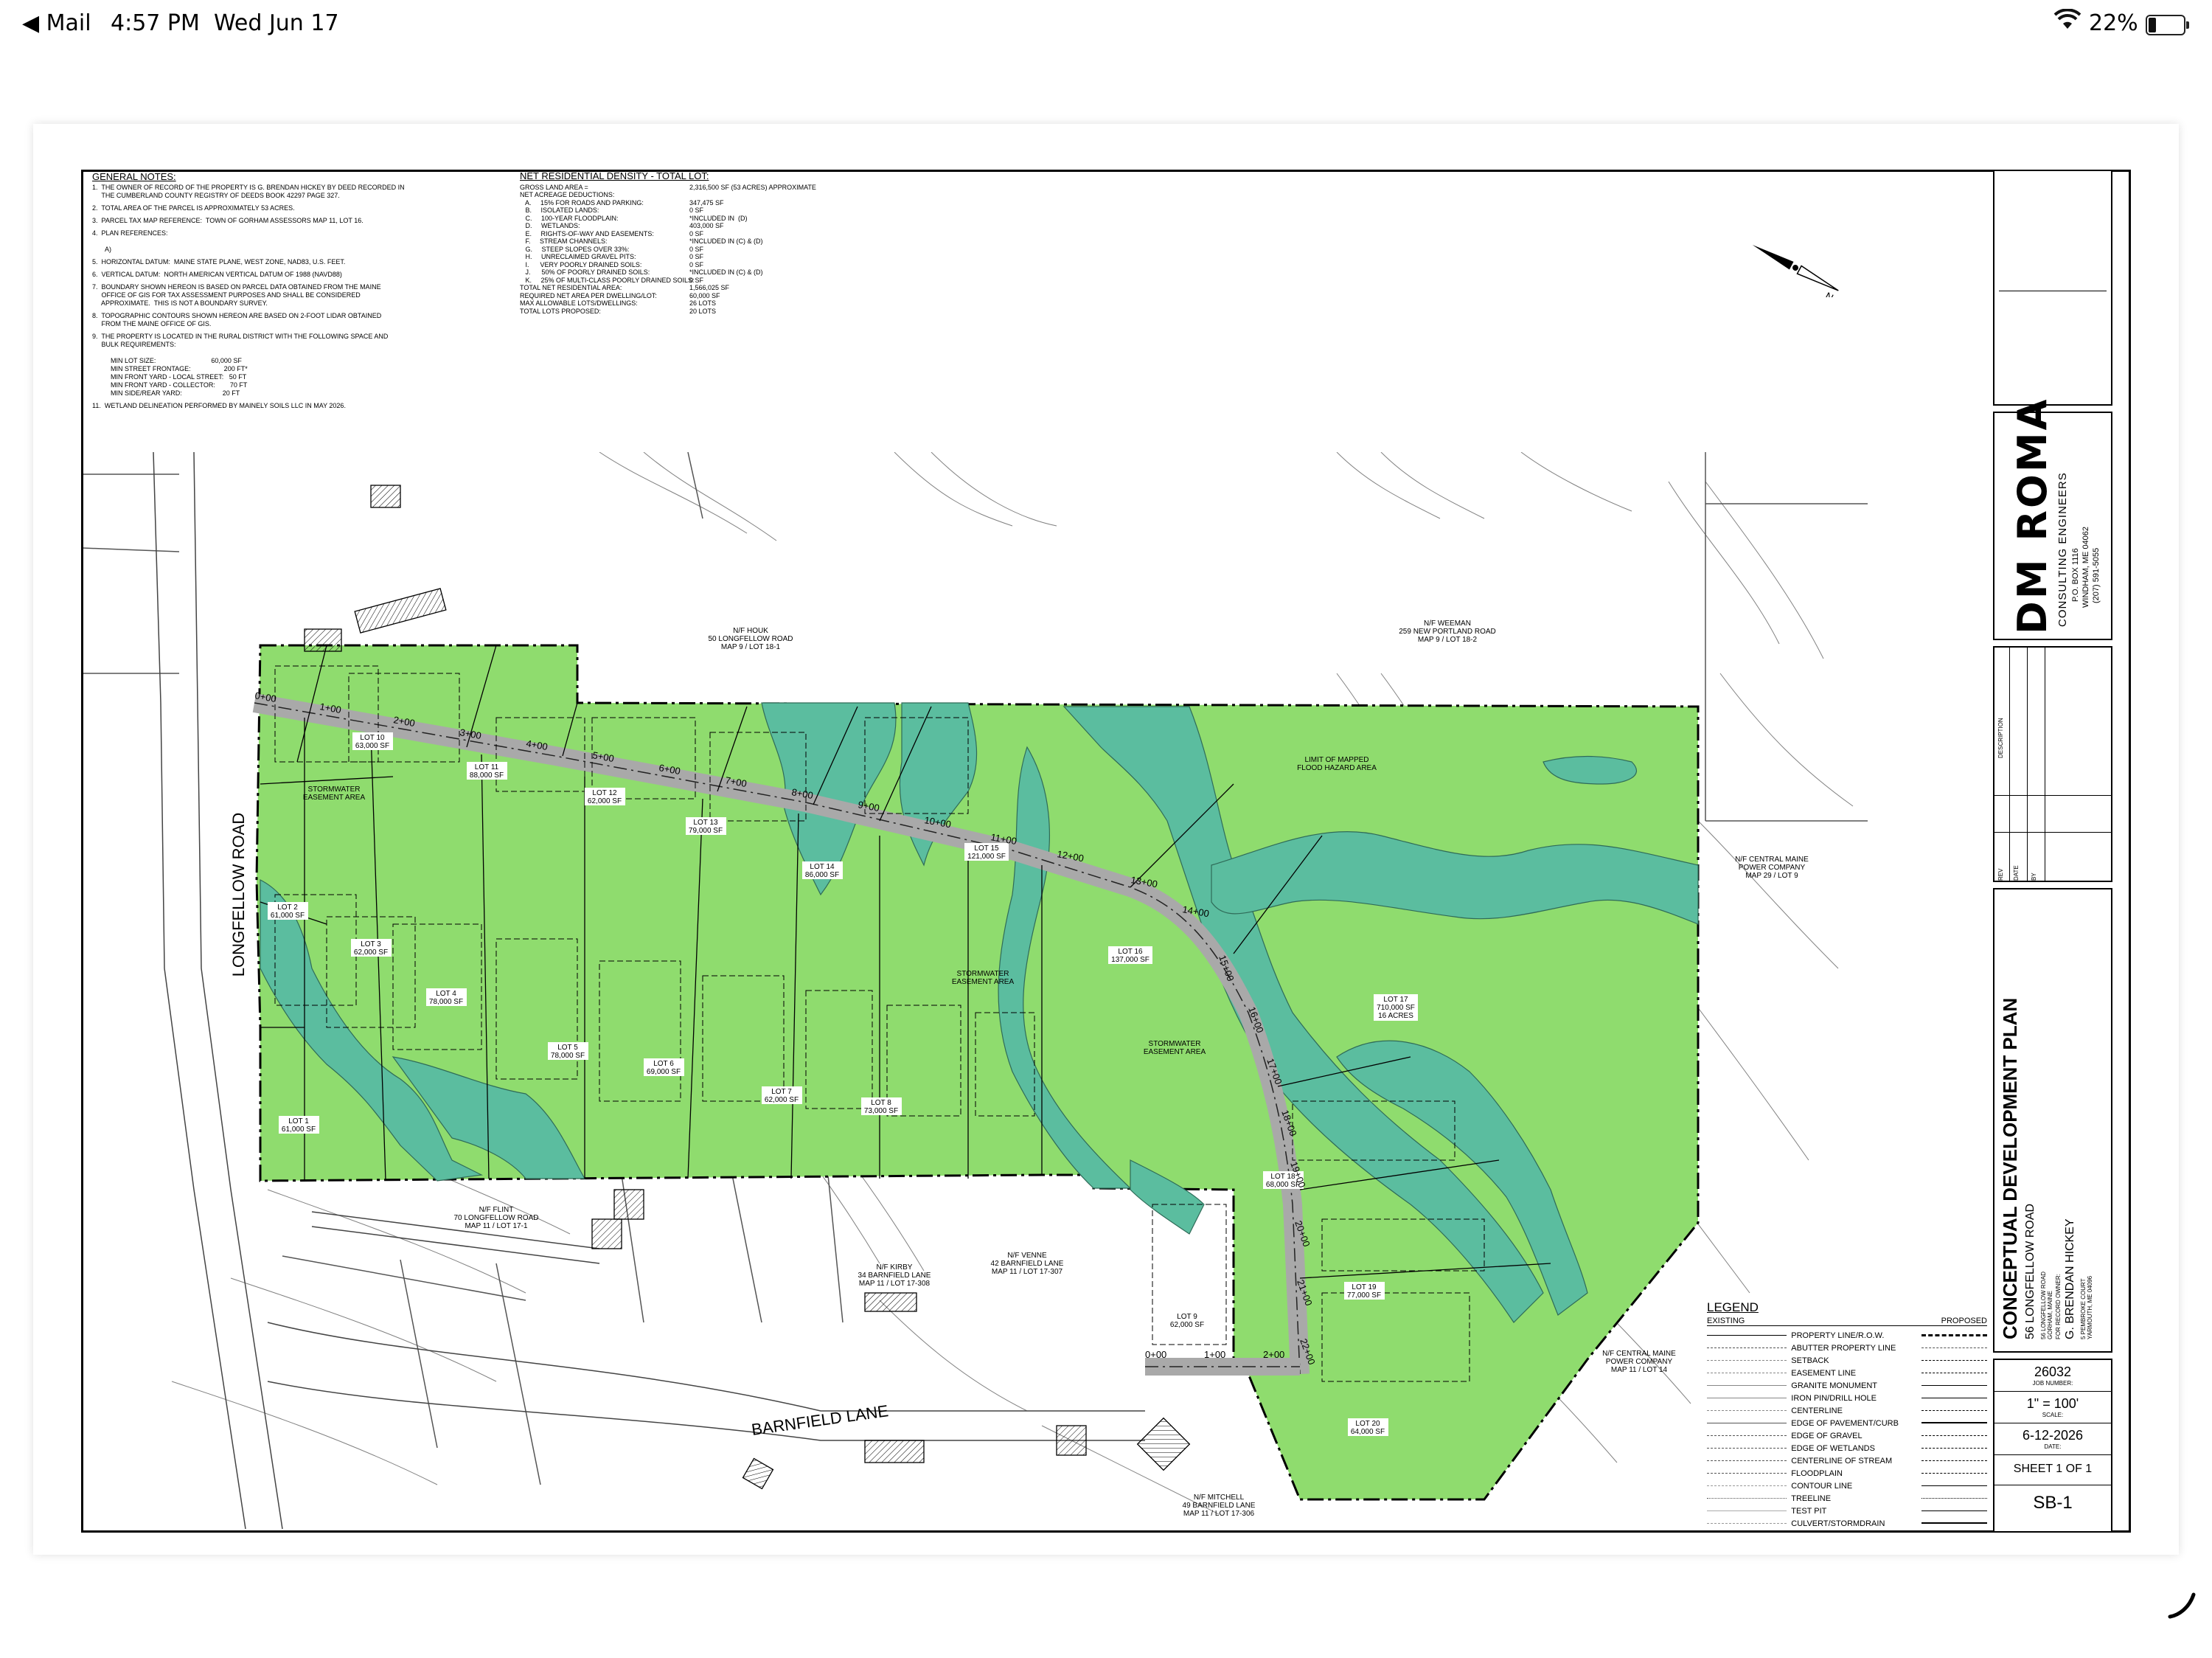 This screenshot has width=2212, height=1658. Describe the element at coordinates (703, 303) in the screenshot. I see `density-row-value: 26 LOTS` at that location.